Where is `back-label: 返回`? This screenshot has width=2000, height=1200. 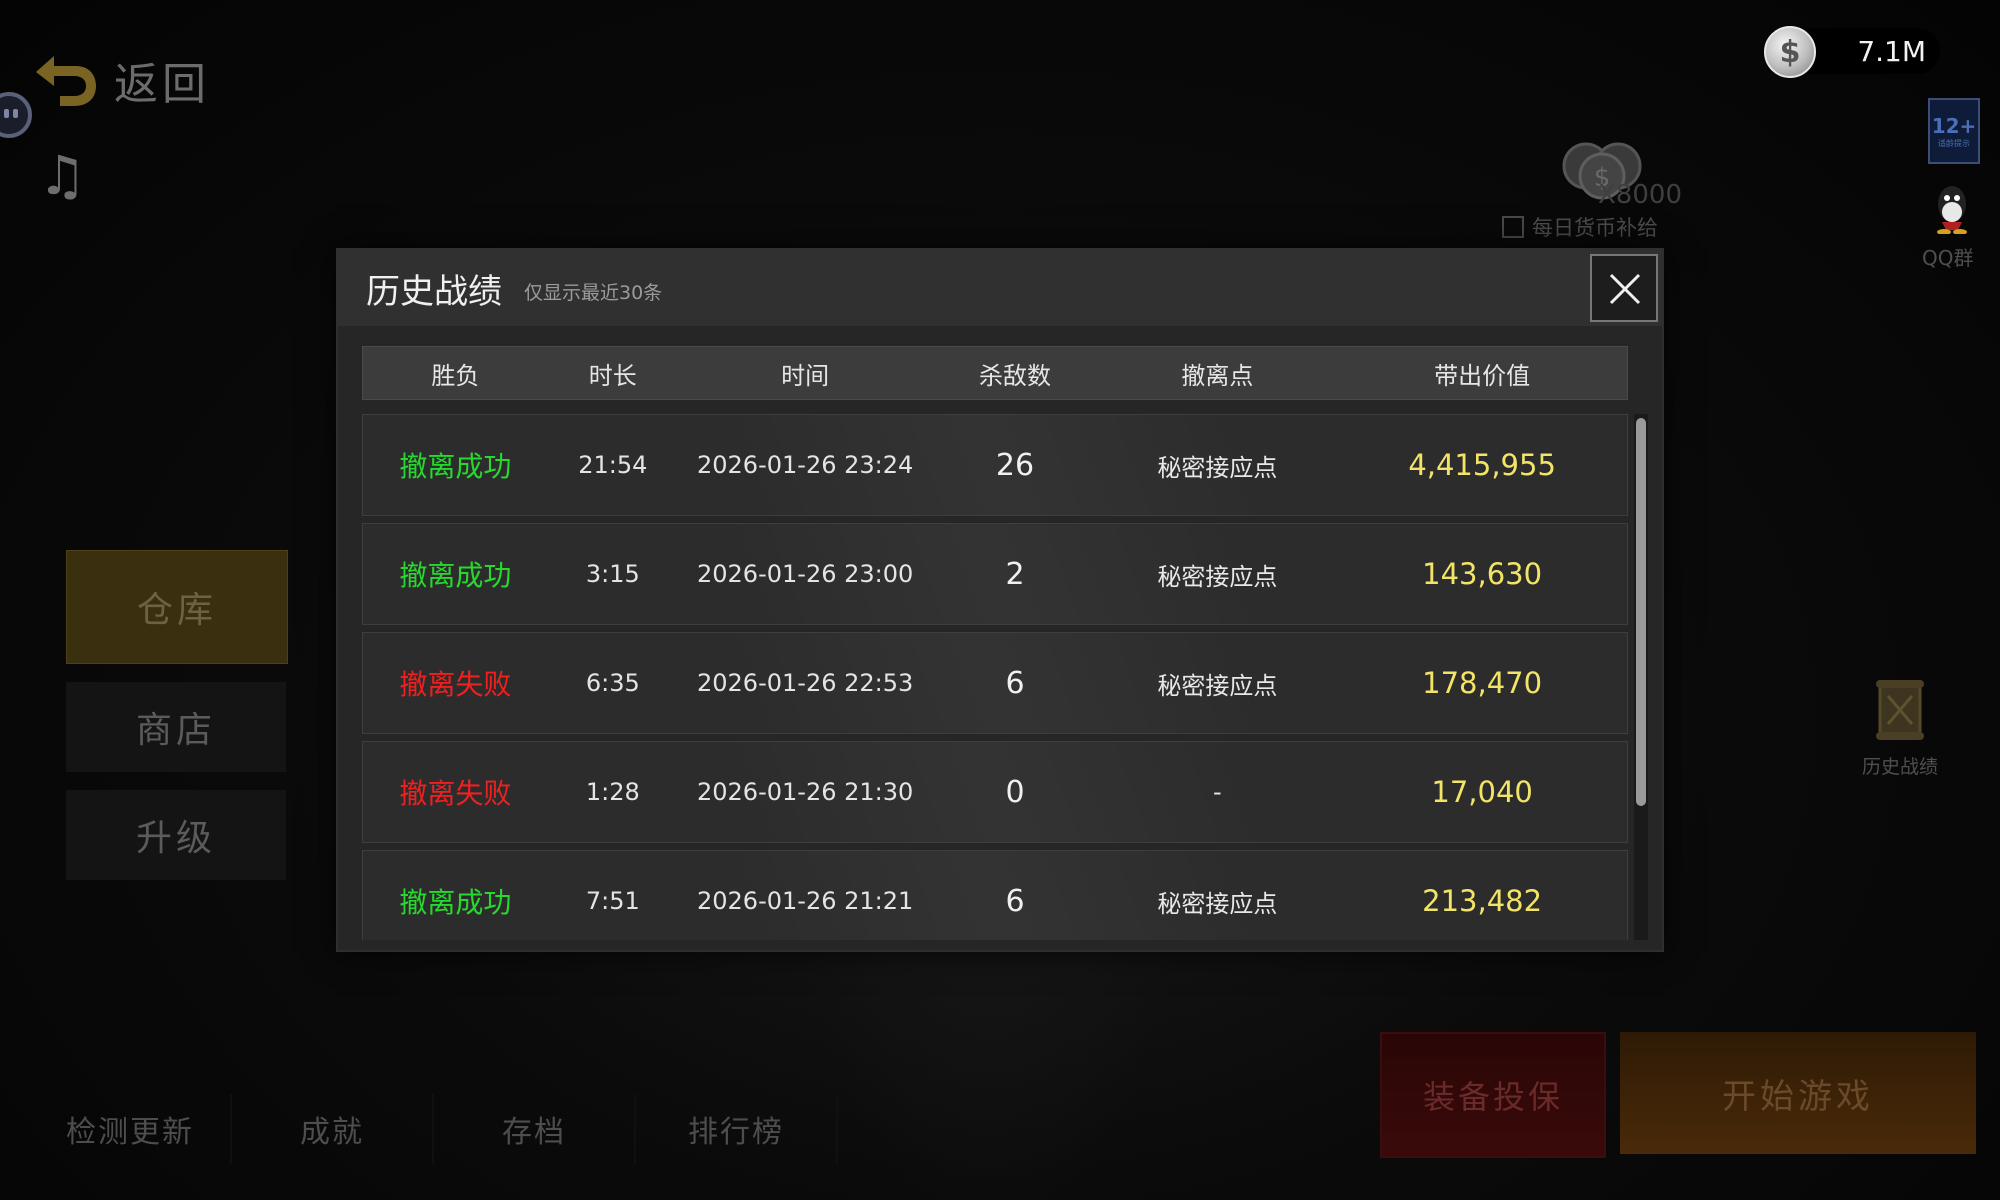 back-label: 返回 is located at coordinates (162, 84).